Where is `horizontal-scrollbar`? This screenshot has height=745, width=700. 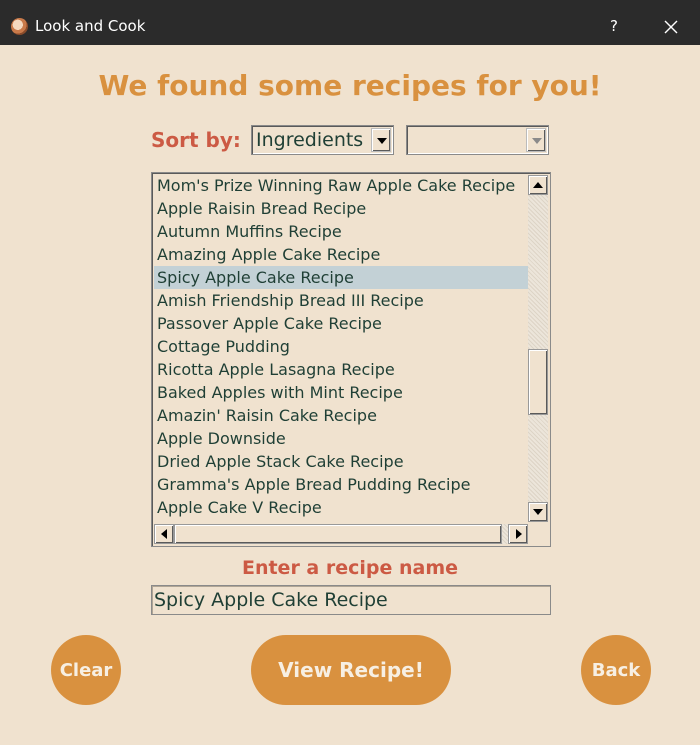 horizontal-scrollbar is located at coordinates (341, 534).